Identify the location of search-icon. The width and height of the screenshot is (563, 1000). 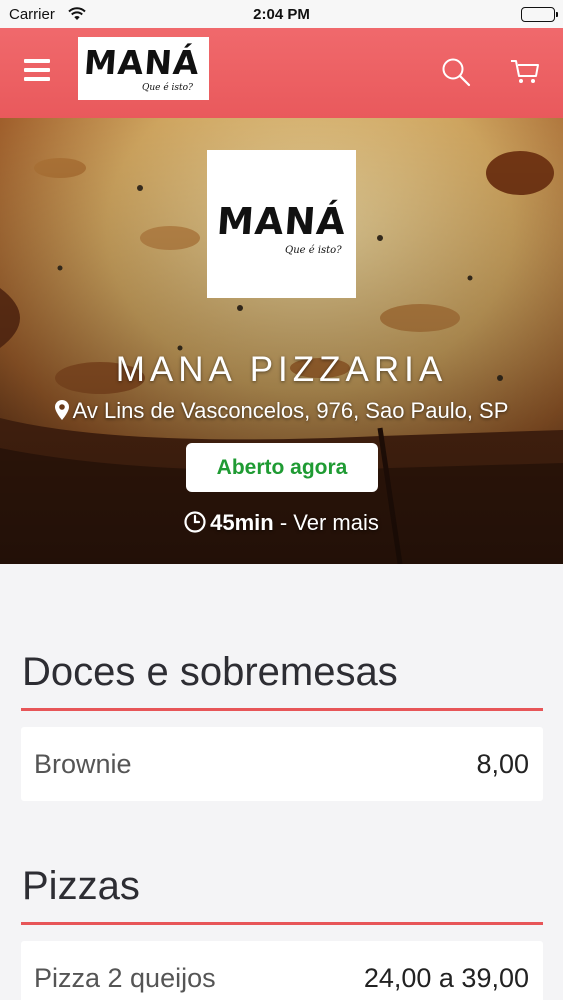
(456, 74).